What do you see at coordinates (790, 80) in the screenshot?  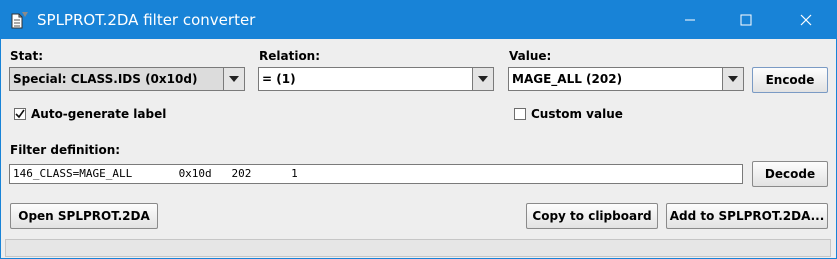 I see `encode-button: Encode` at bounding box center [790, 80].